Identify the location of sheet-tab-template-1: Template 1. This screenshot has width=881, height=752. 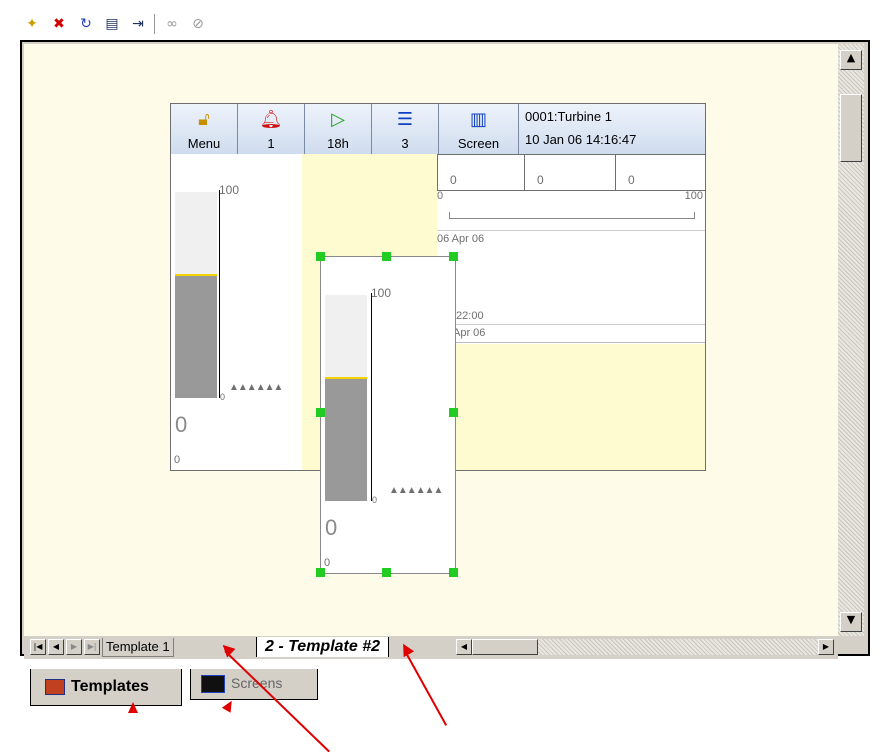
(138, 647).